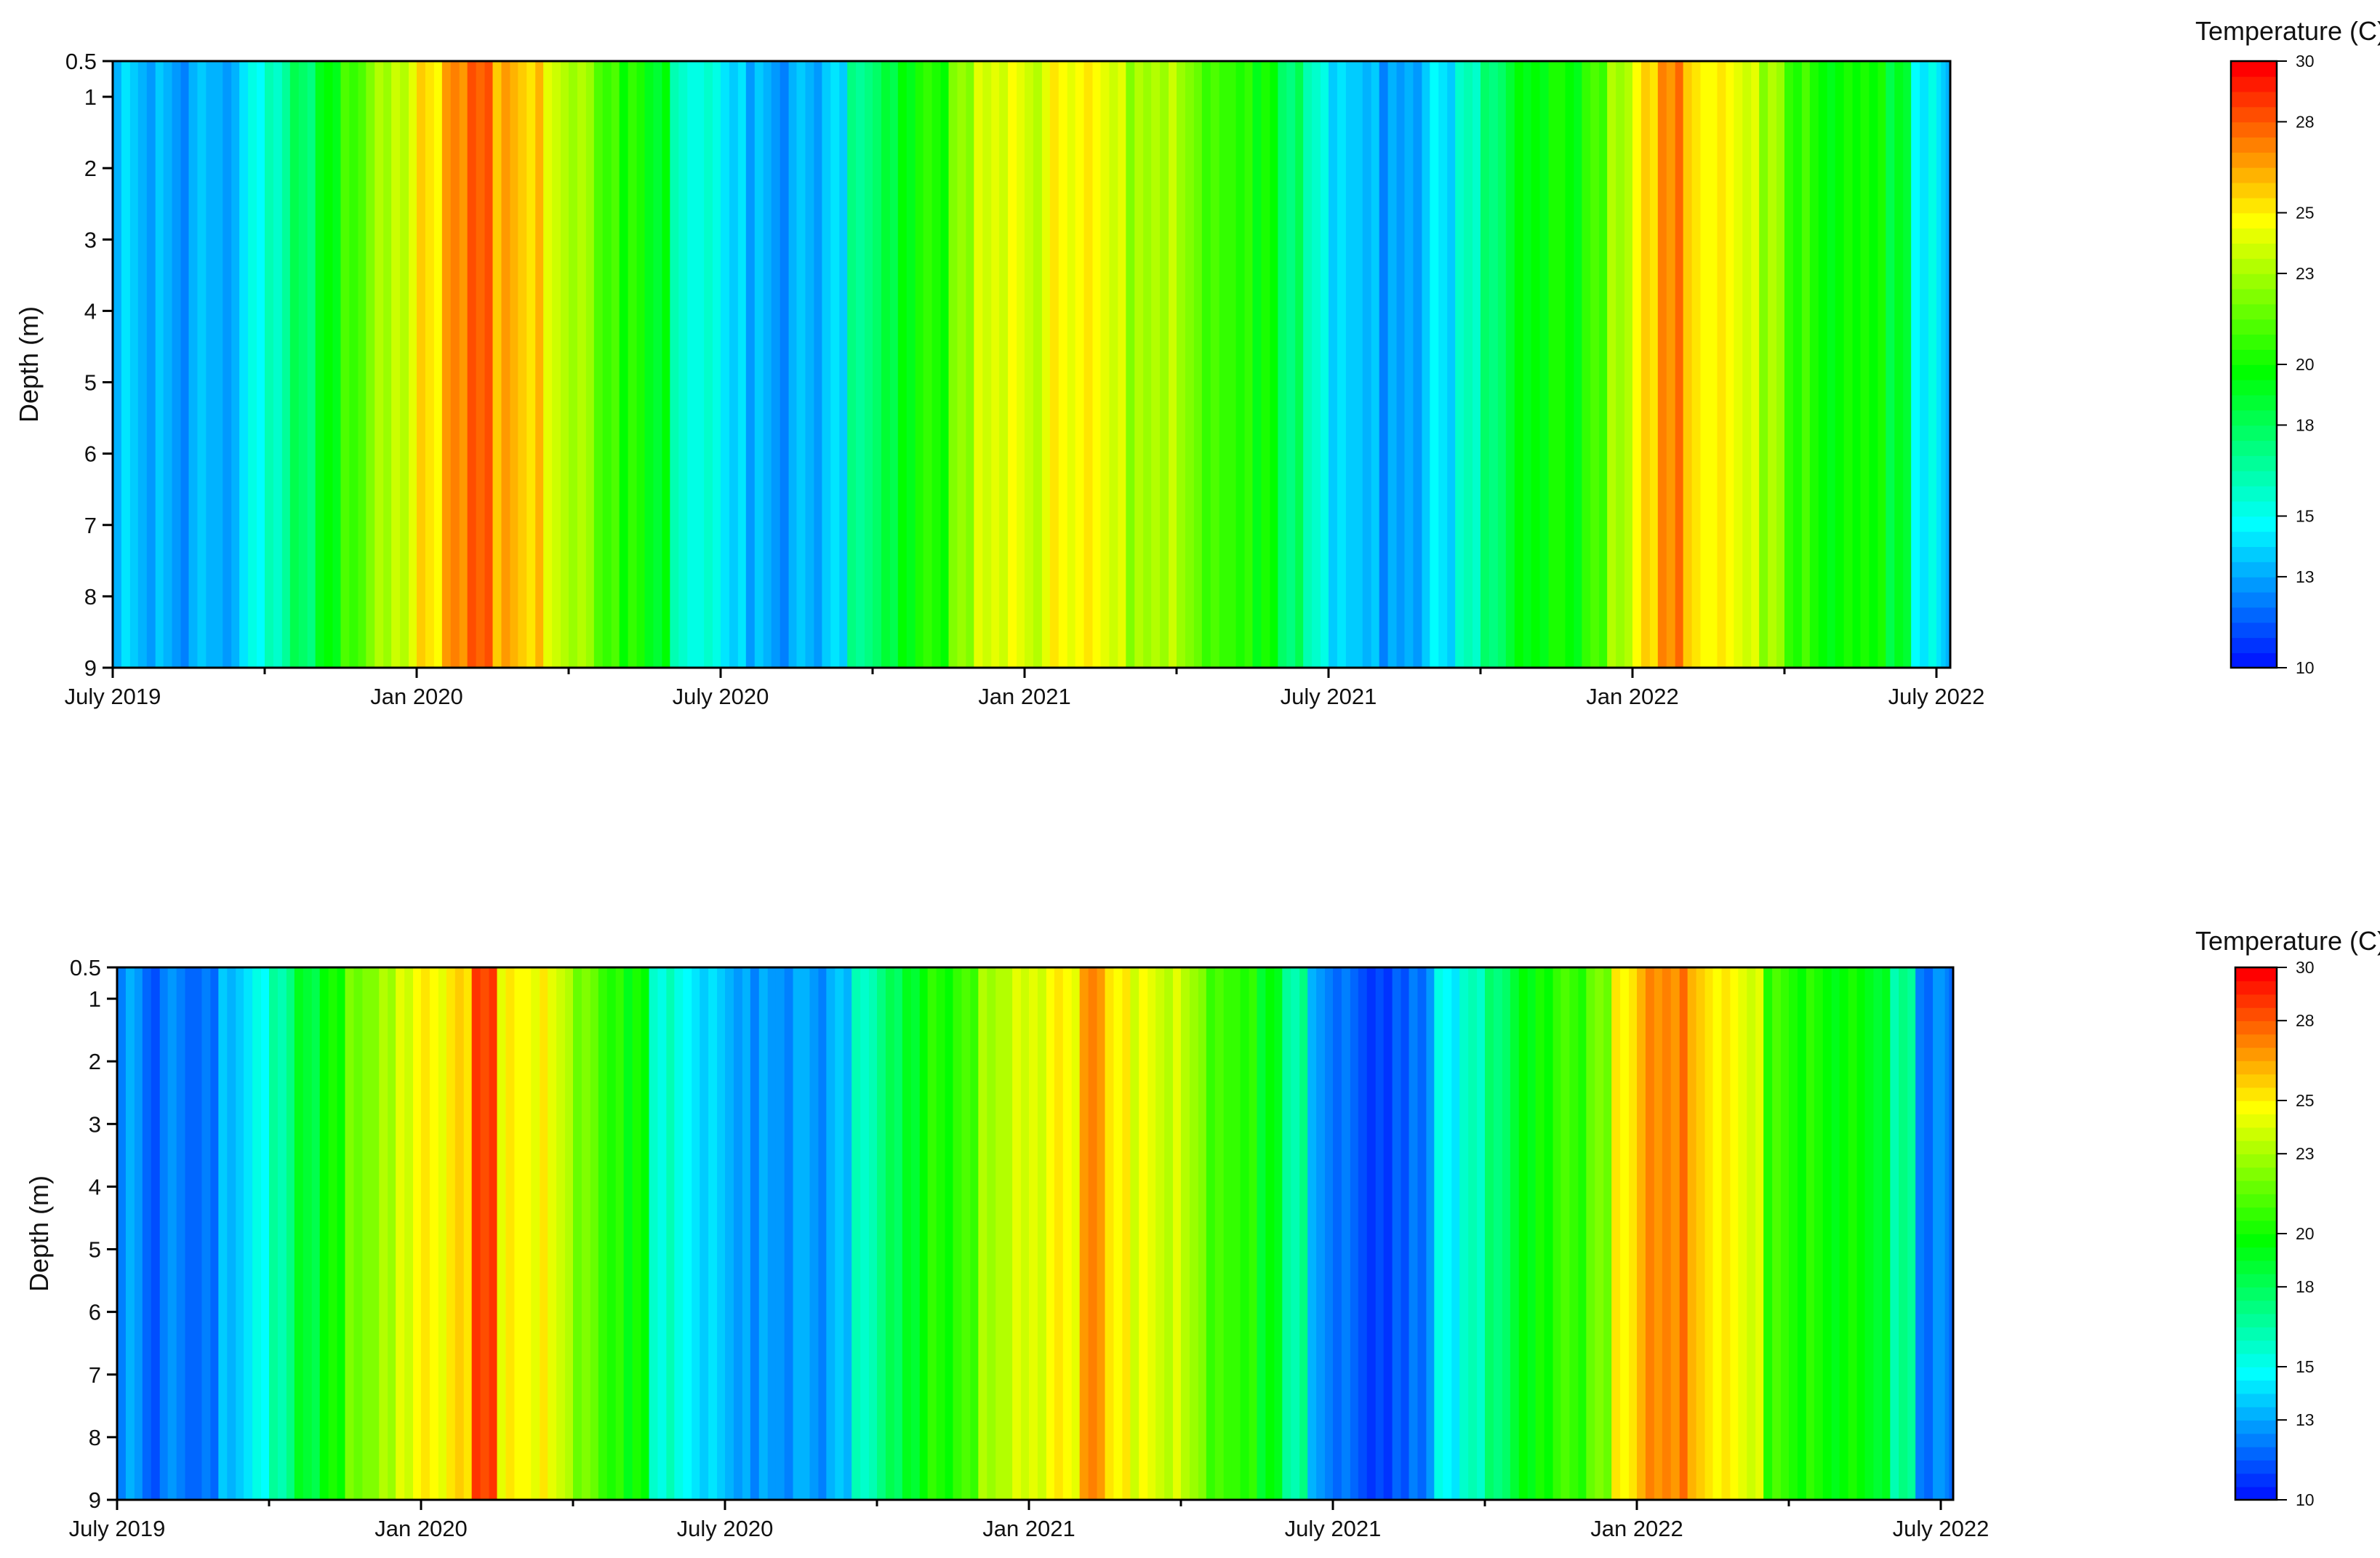 This screenshot has height=1558, width=2380. What do you see at coordinates (1028, 1528) in the screenshot?
I see `x-tick-label: Jan 2021` at bounding box center [1028, 1528].